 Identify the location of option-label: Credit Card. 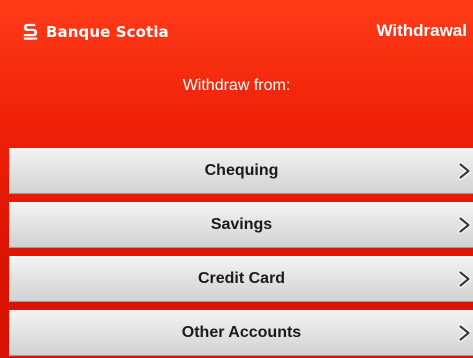
(241, 278).